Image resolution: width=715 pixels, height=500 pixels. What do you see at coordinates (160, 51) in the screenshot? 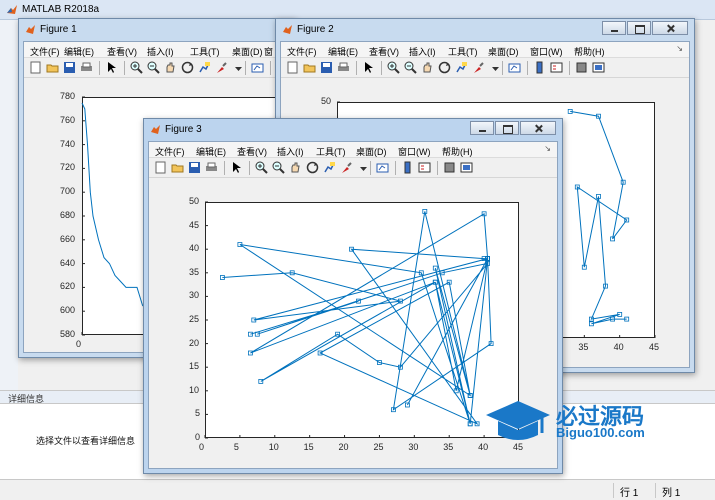
I see `figure1-menu-item-3: 插入(I)` at bounding box center [160, 51].